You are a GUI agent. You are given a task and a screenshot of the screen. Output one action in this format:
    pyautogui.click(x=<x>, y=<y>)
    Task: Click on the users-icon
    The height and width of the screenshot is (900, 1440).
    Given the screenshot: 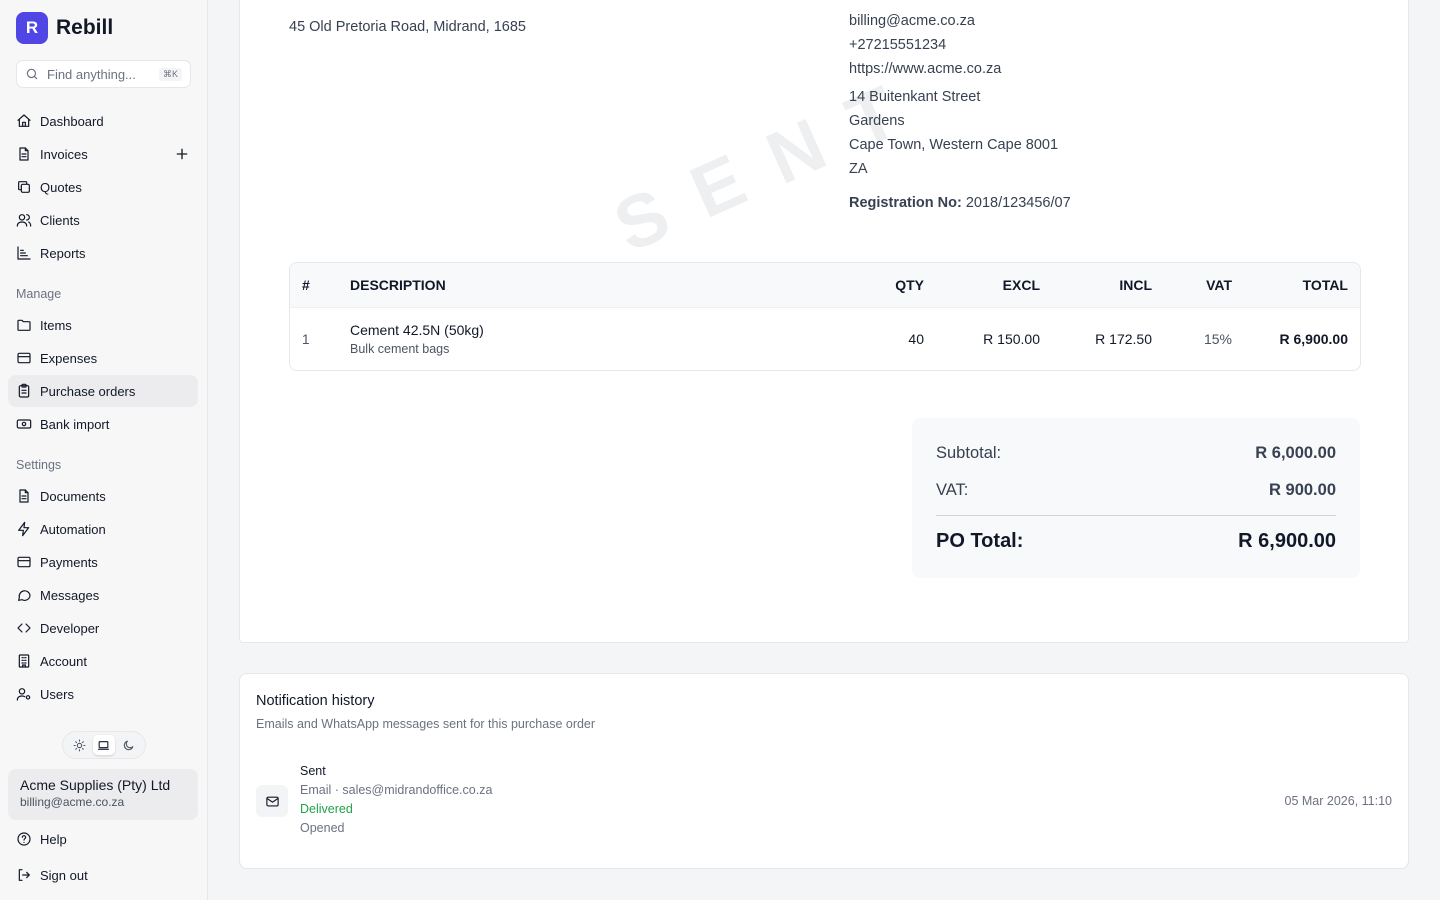 What is the action you would take?
    pyautogui.click(x=24, y=220)
    